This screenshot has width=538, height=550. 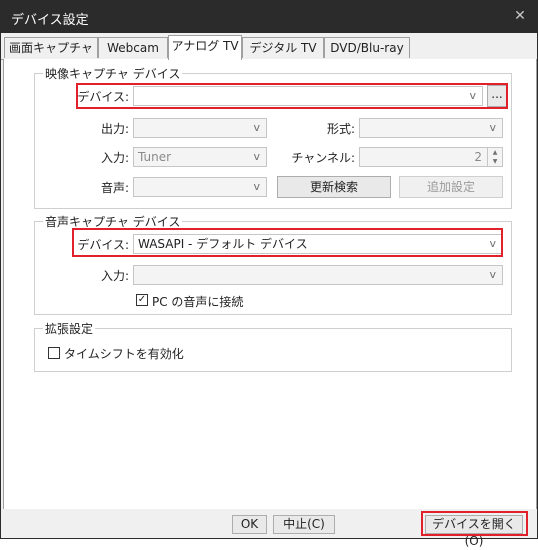 What do you see at coordinates (451, 187) in the screenshot?
I see `extra-settings-button: 追加設定` at bounding box center [451, 187].